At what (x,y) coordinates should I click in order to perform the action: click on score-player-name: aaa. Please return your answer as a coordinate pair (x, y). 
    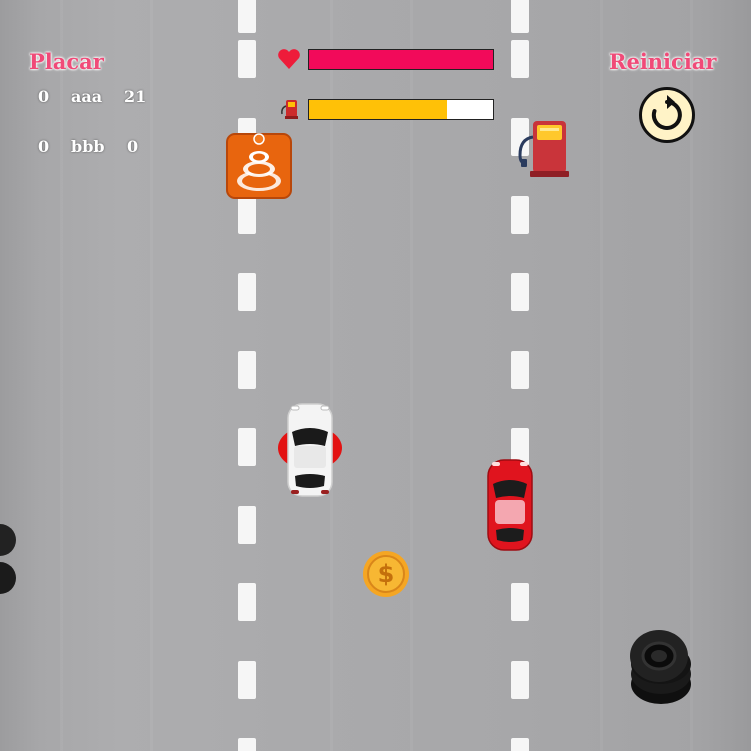
    Looking at the image, I should click on (87, 96).